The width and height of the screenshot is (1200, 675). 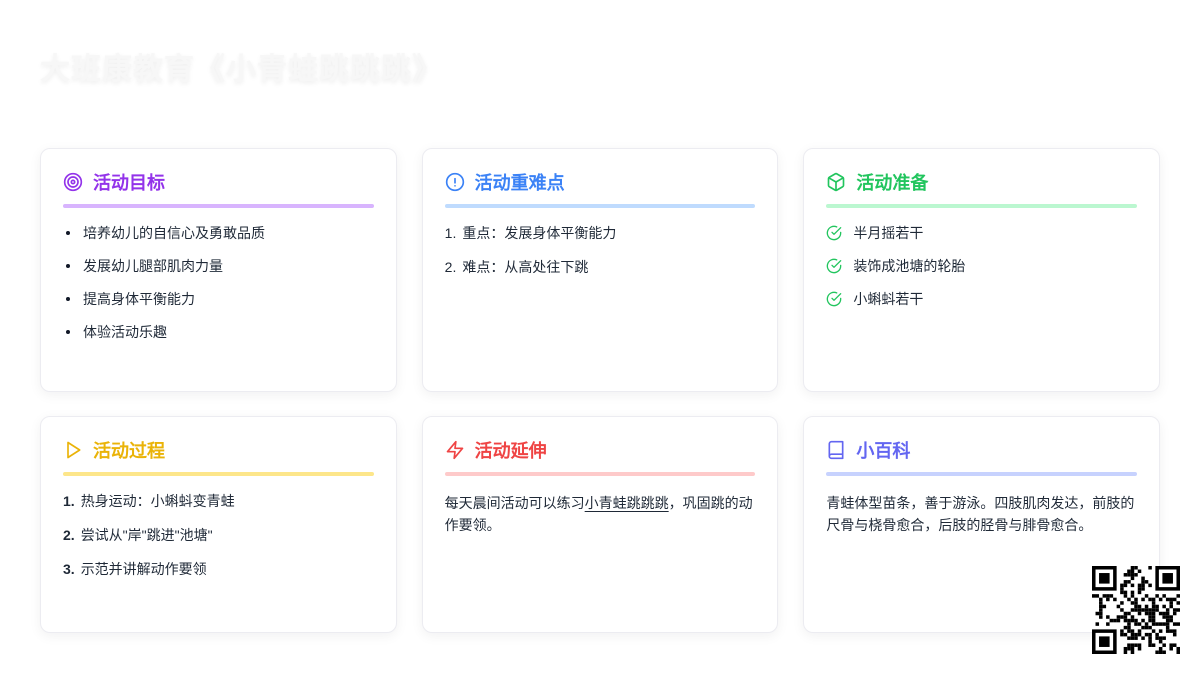 I want to click on list-item: 1. 热身运动：小蝌蚪变青蛙, so click(x=218, y=501).